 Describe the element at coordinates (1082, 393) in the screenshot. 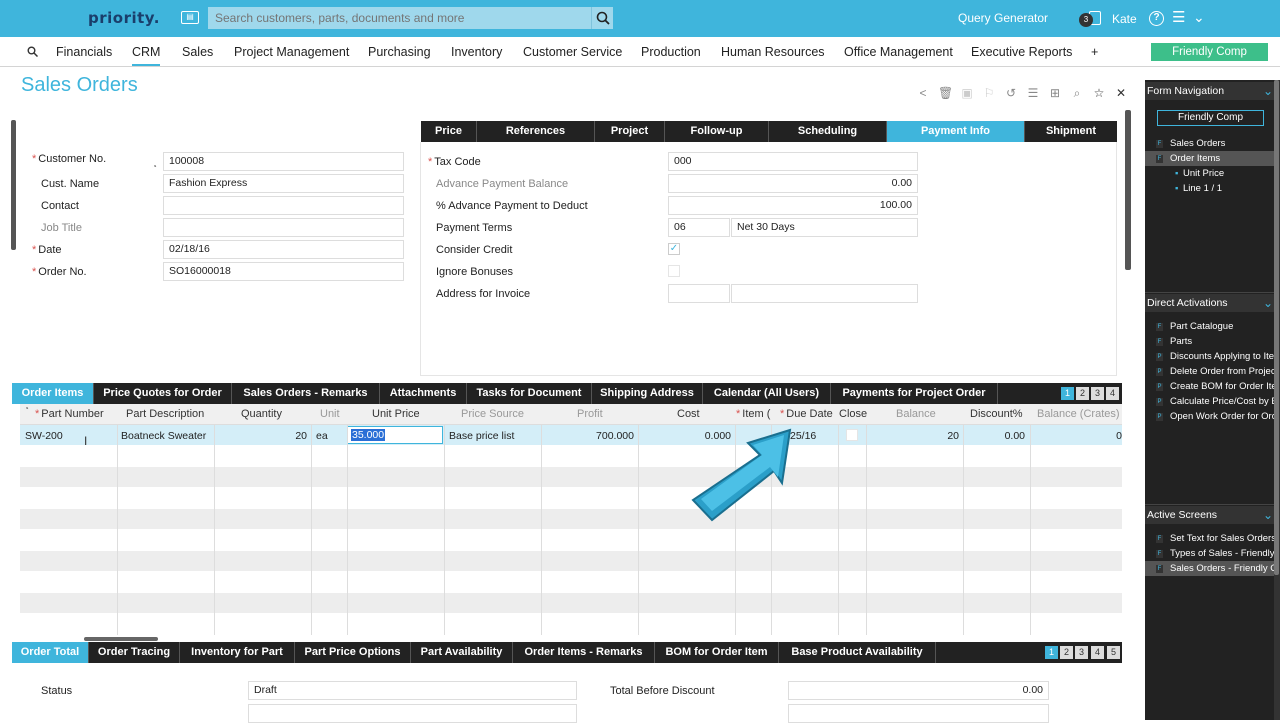

I see `subform-page-2: 2` at that location.